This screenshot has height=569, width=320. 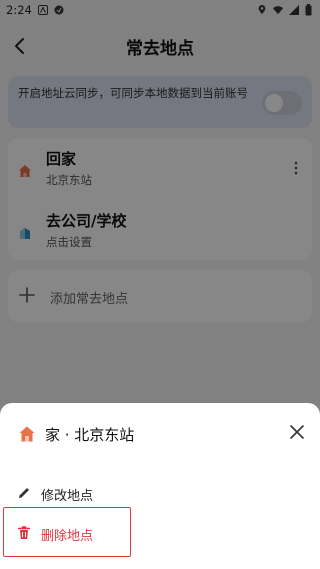 What do you see at coordinates (90, 435) in the screenshot?
I see `sheet-title: 家 · 北京东站` at bounding box center [90, 435].